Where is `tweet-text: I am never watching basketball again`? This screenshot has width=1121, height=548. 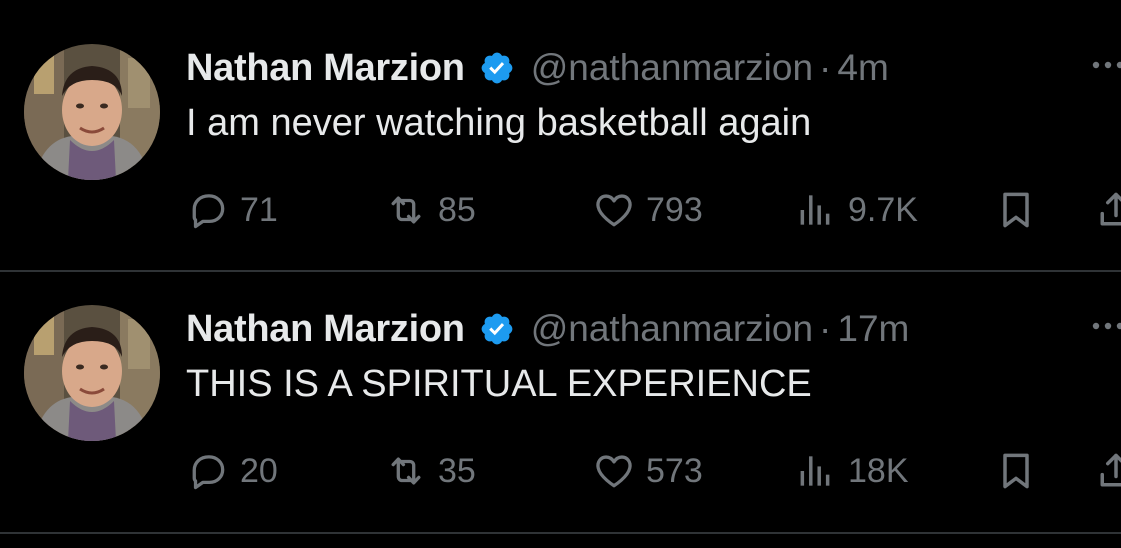 tweet-text: I am never watching basketball again is located at coordinates (499, 123).